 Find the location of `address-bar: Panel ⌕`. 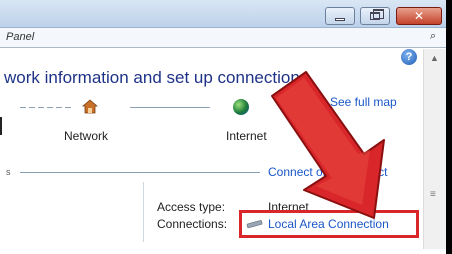

address-bar: Panel ⌕ is located at coordinates (223, 38).